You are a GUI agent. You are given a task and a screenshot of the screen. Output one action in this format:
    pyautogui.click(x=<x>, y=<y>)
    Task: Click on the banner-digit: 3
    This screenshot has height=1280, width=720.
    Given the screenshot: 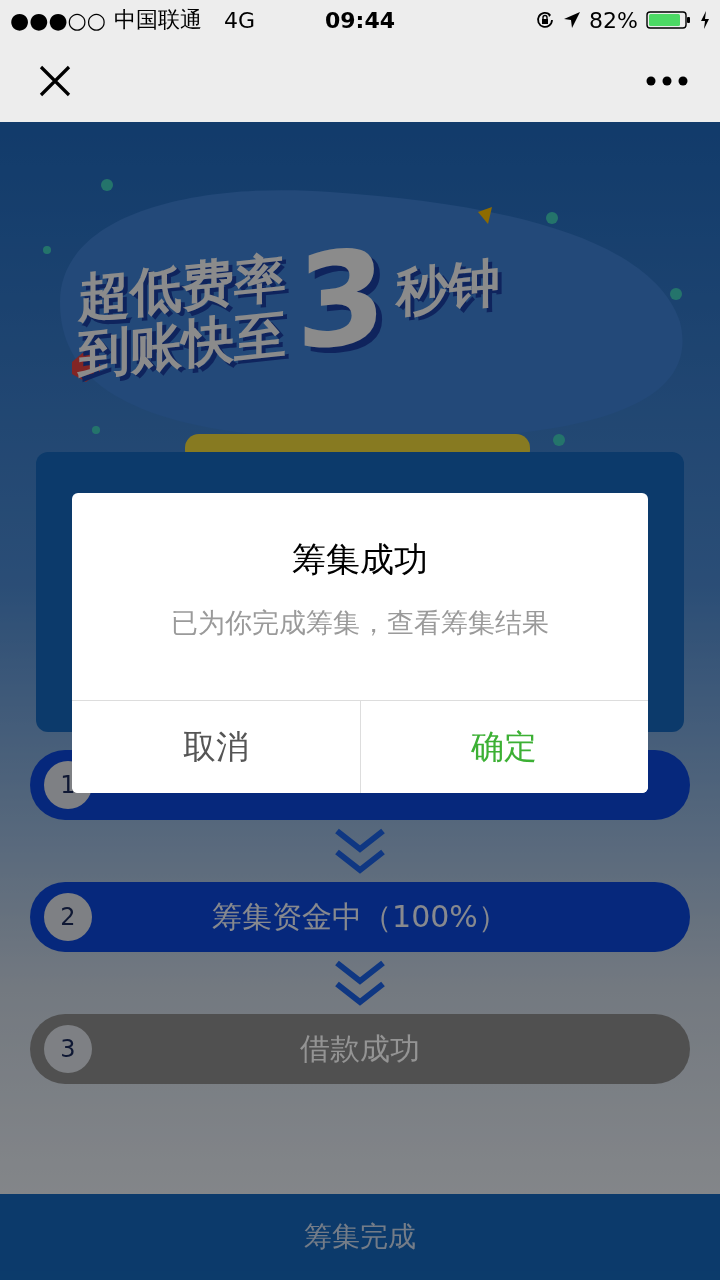 What is the action you would take?
    pyautogui.click(x=341, y=299)
    